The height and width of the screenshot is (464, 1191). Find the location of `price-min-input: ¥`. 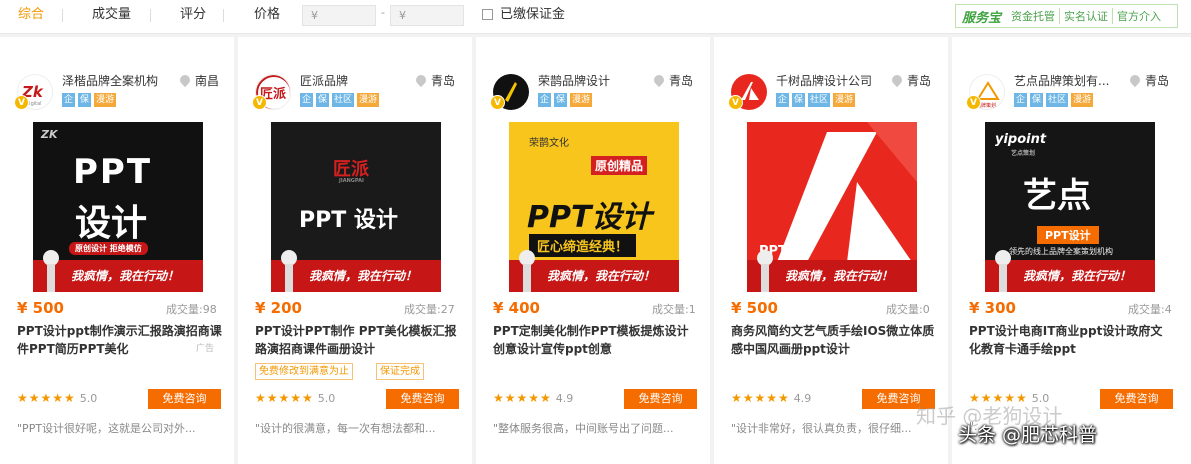

price-min-input: ¥ is located at coordinates (339, 15).